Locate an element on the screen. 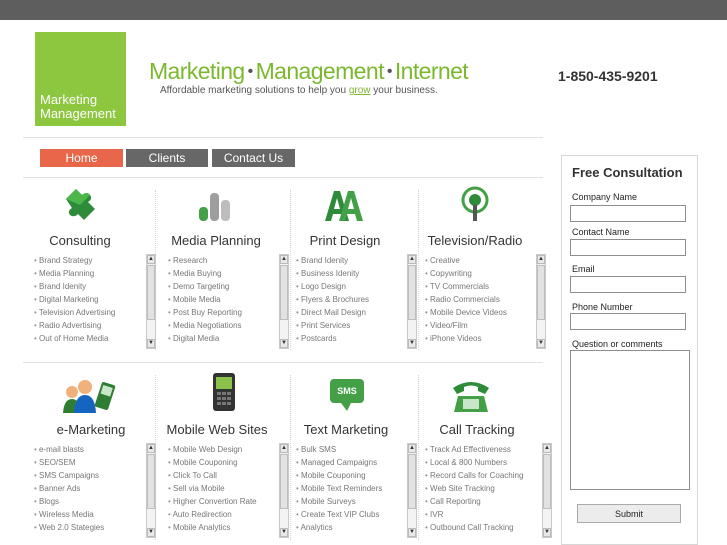  list-item: Click To Call is located at coordinates (227, 475).